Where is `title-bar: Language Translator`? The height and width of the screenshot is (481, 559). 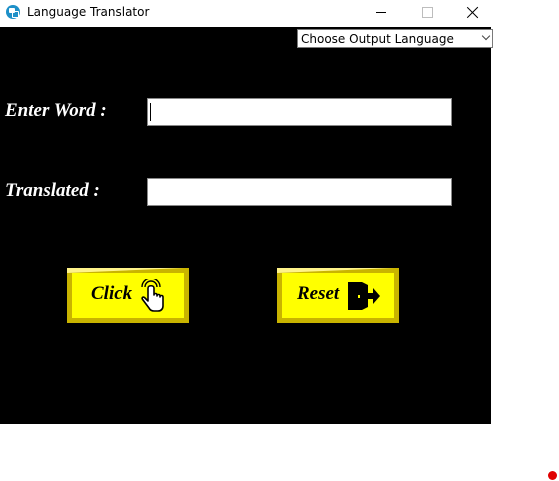
title-bar: Language Translator is located at coordinates (279, 13).